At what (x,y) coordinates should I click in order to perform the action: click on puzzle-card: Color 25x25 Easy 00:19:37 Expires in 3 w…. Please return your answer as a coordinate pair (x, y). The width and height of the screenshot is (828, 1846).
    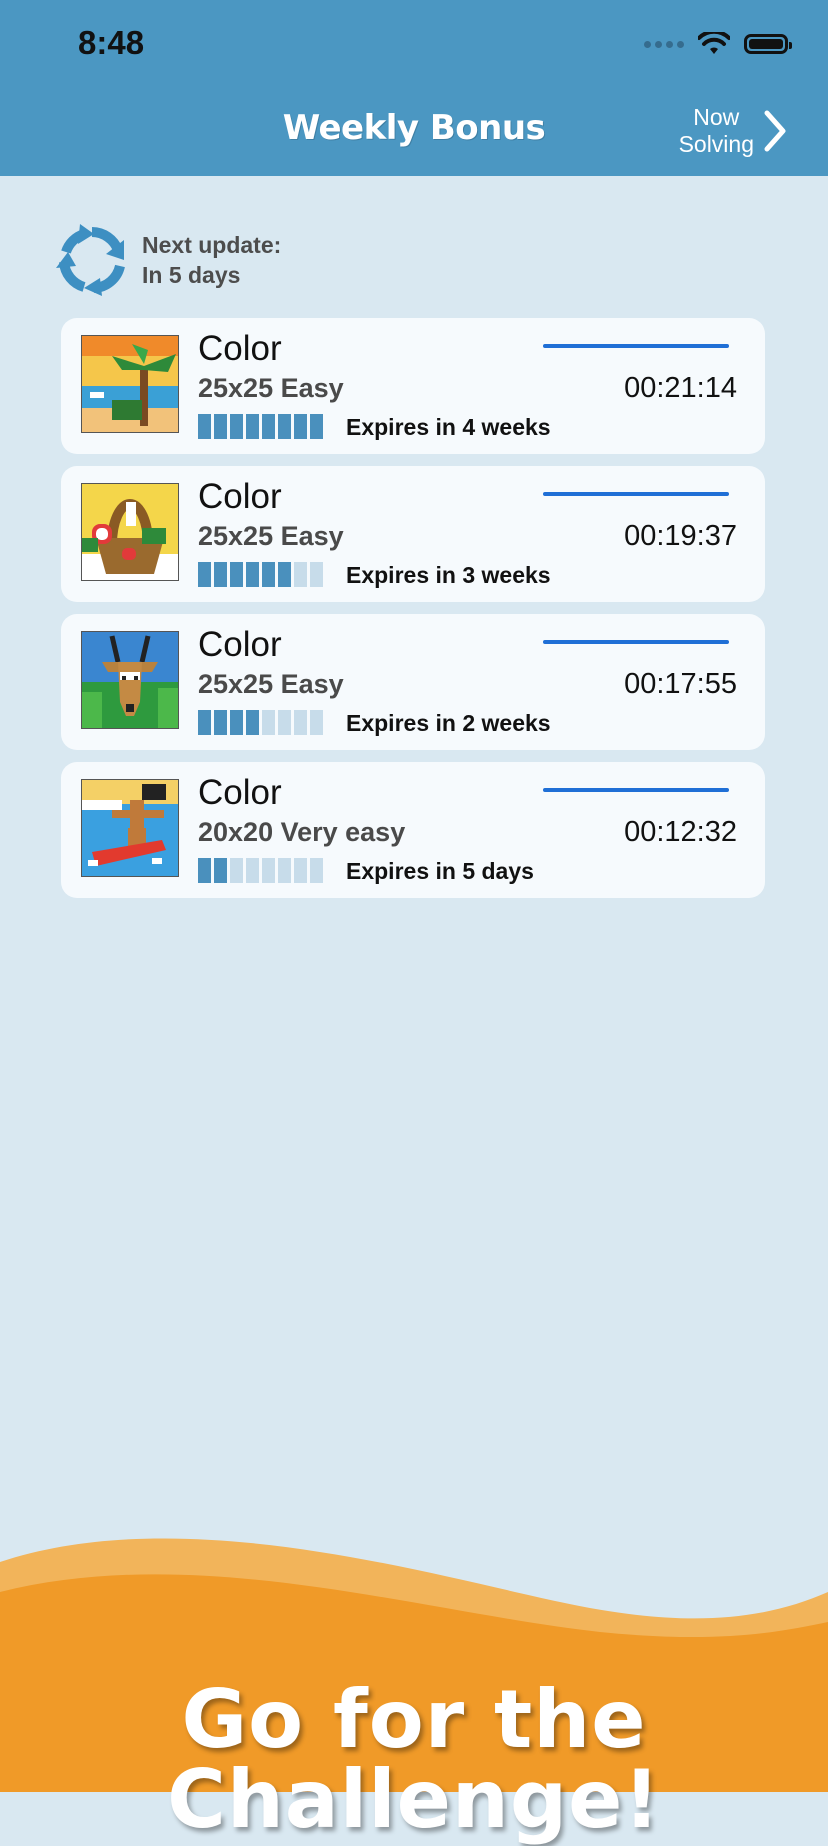
    Looking at the image, I should click on (413, 534).